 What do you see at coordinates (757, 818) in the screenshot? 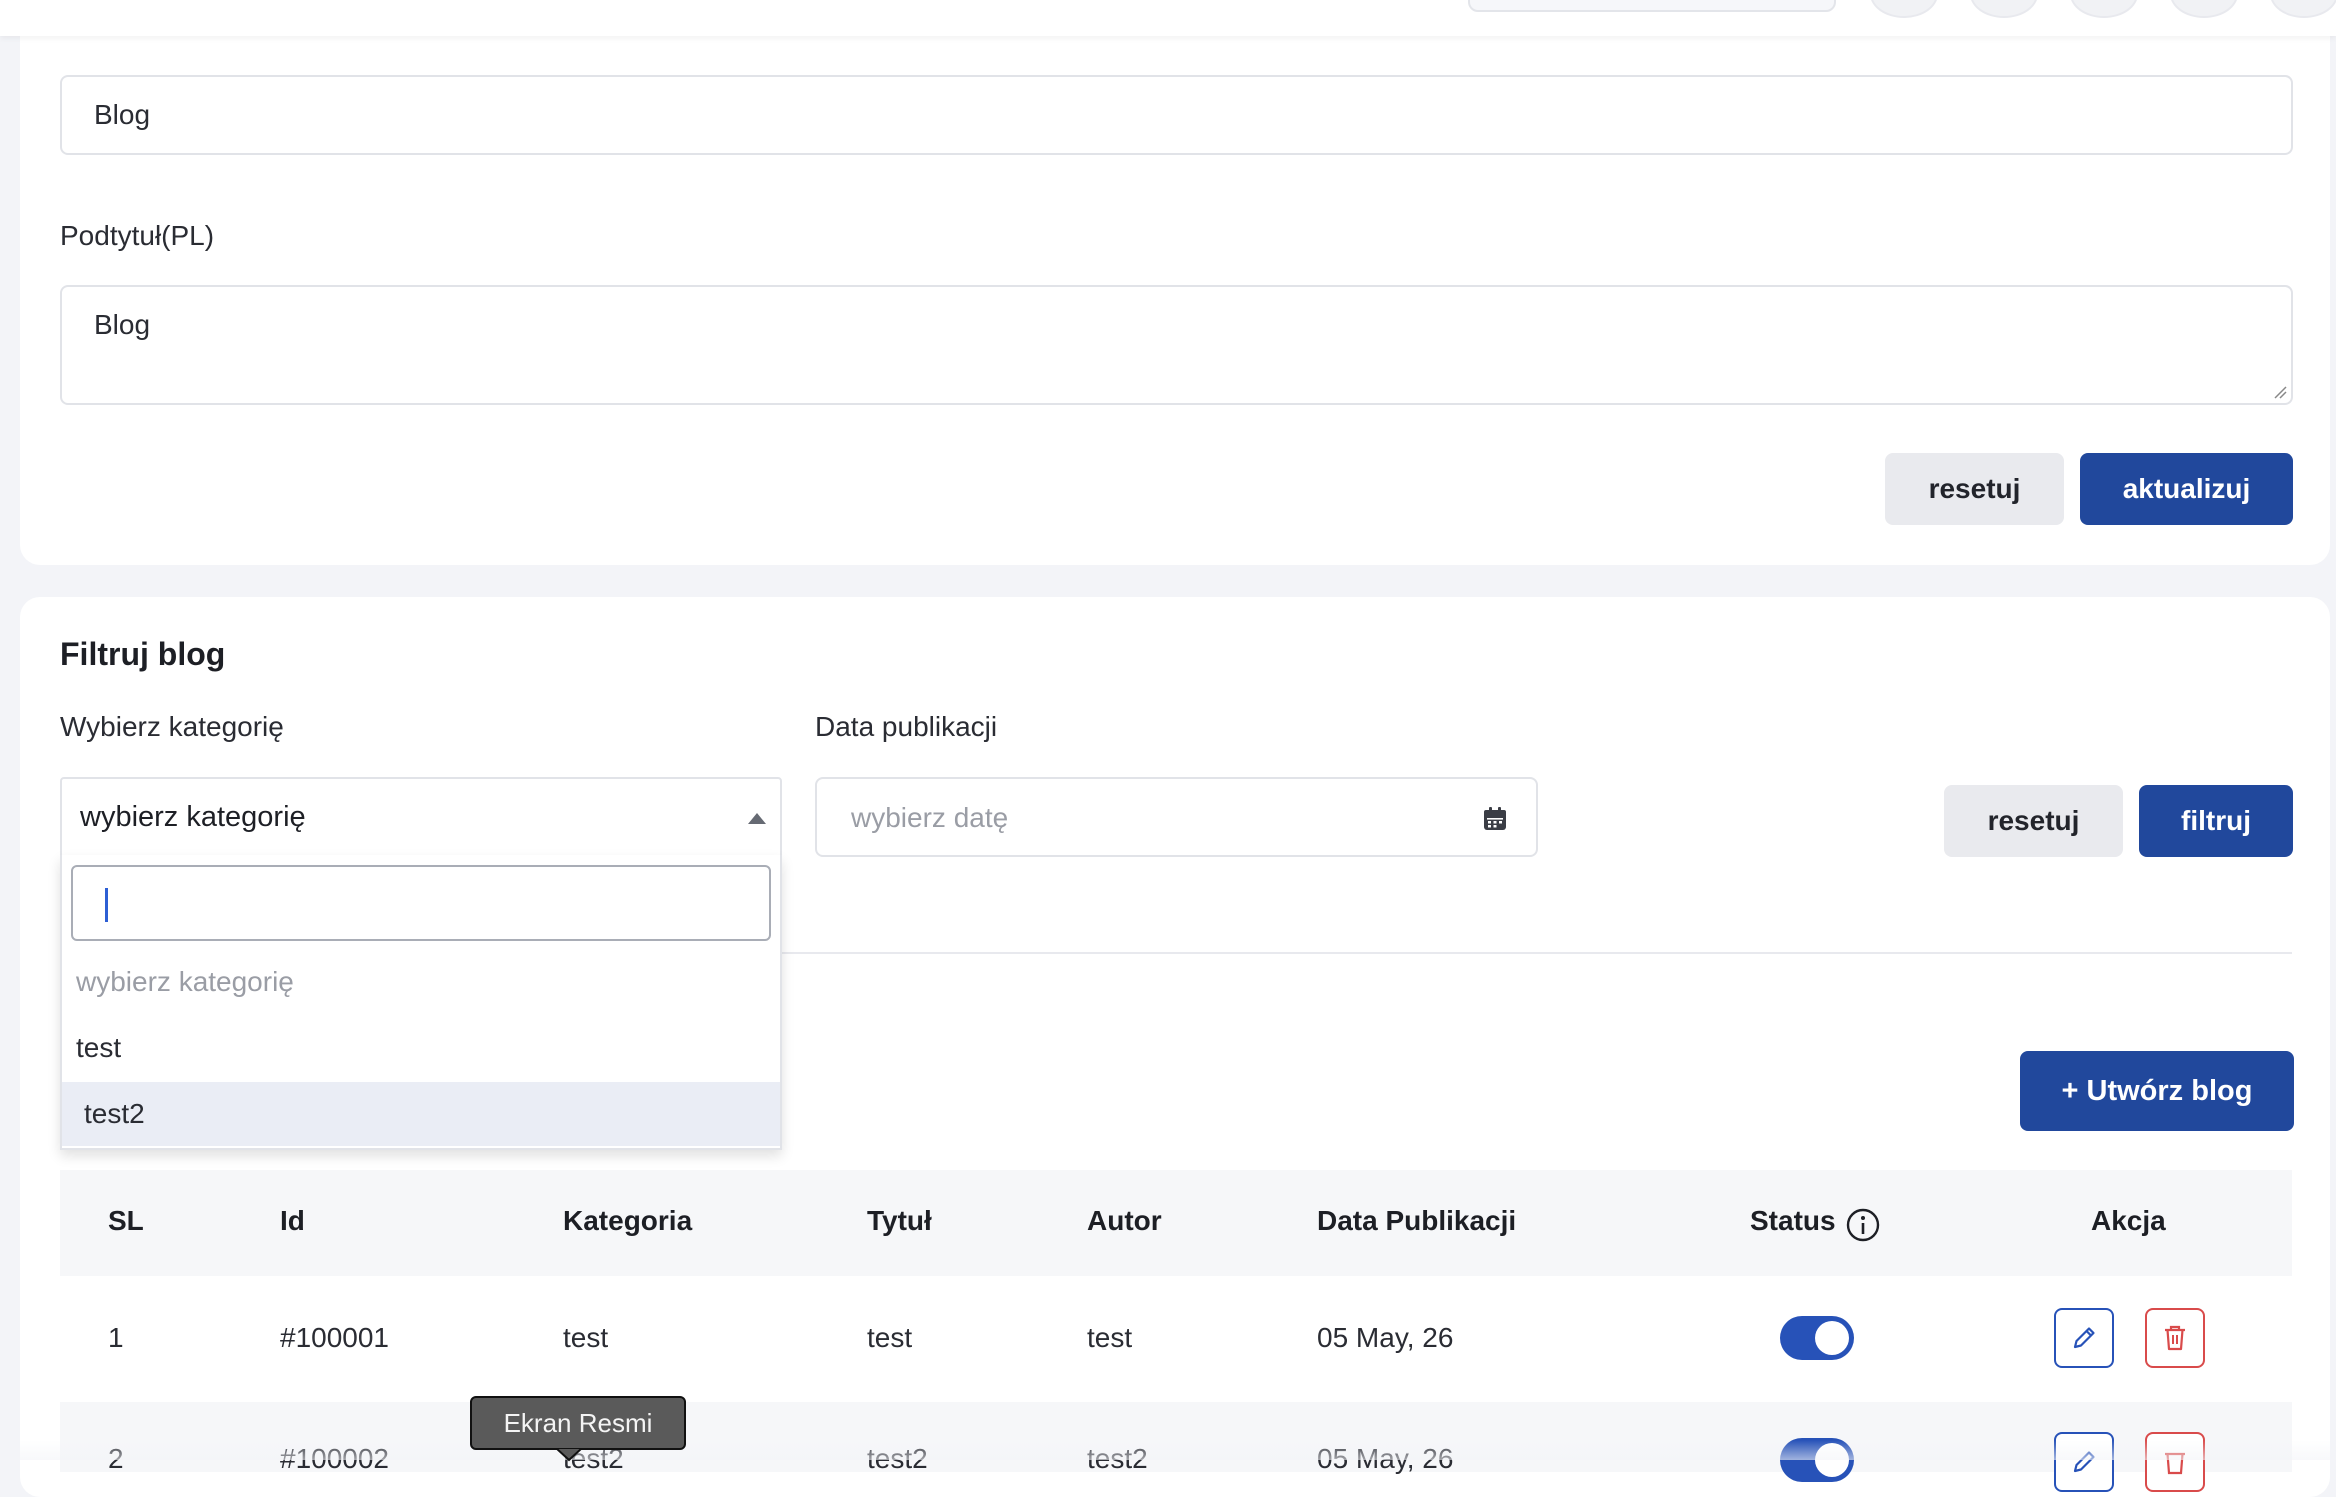
I see `caret-up-icon` at bounding box center [757, 818].